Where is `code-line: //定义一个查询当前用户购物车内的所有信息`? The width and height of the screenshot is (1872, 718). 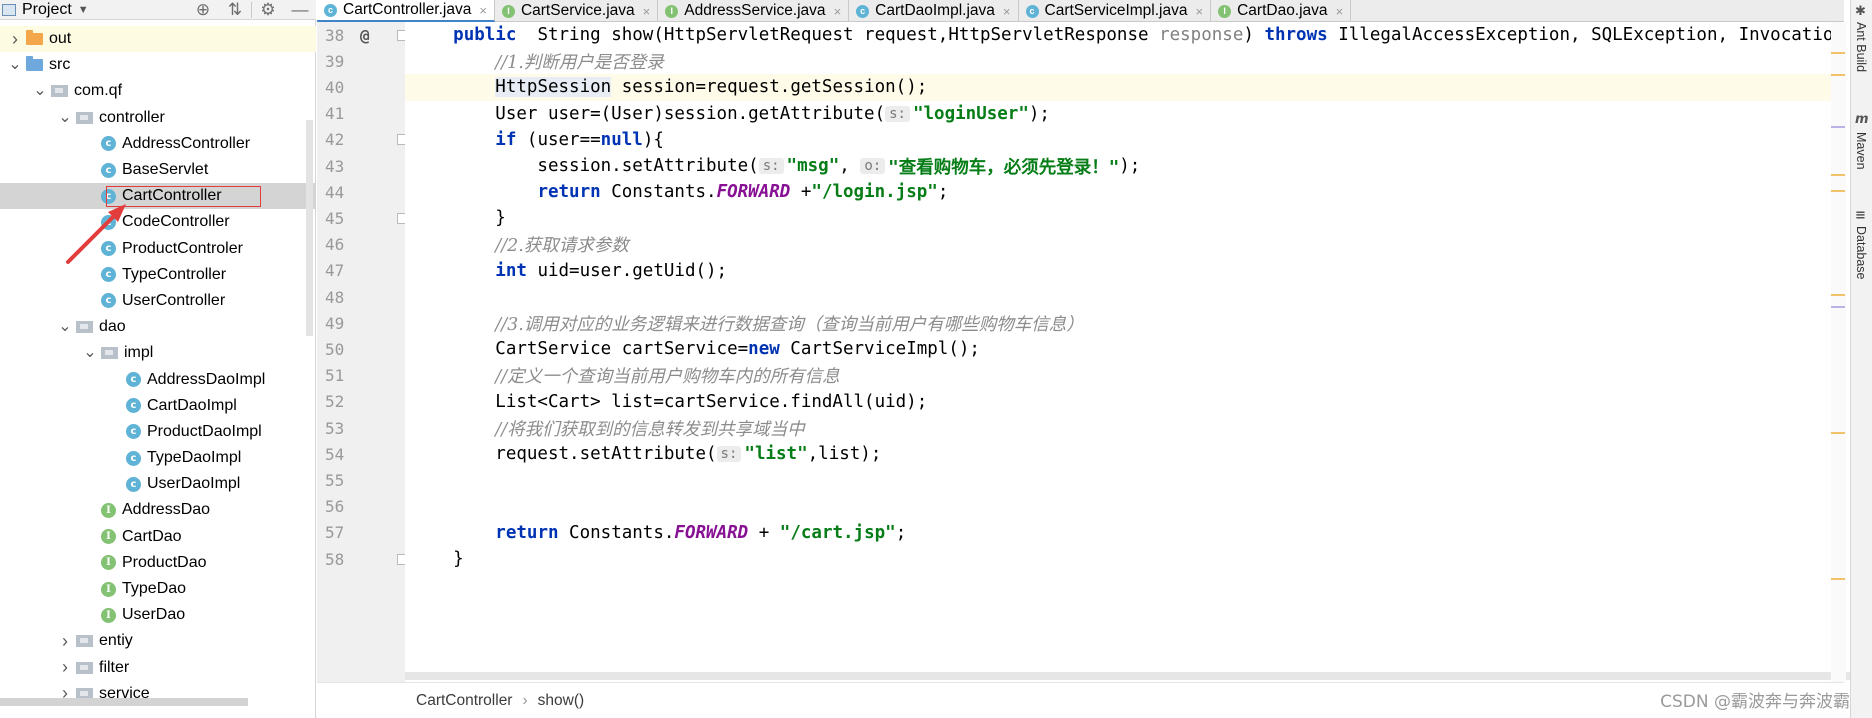
code-line: //定义一个查询当前用户购物车内的所有信息 is located at coordinates (1124, 376).